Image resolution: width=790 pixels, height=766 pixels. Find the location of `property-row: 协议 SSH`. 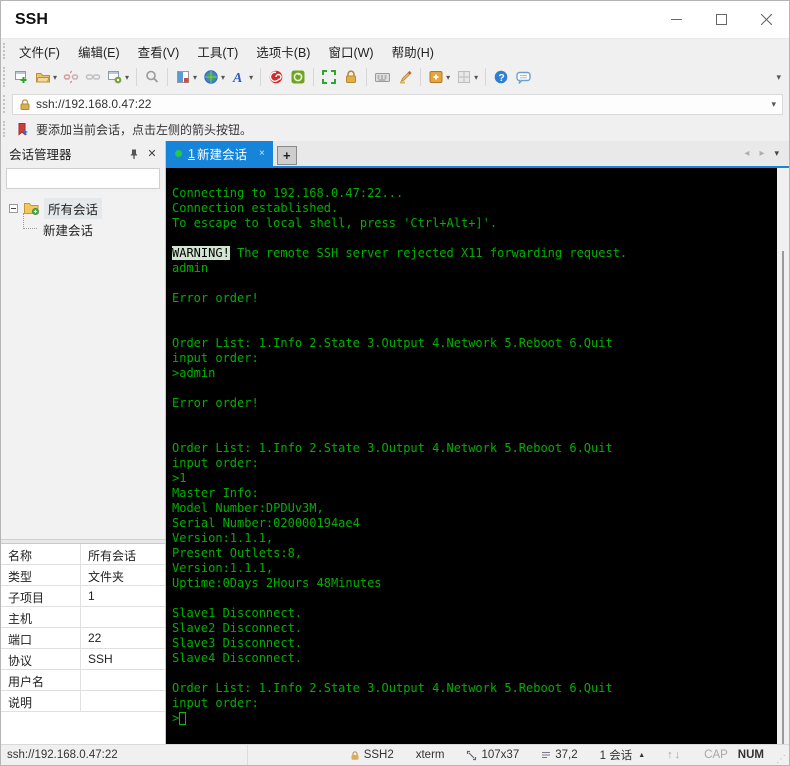

property-row: 协议 SSH is located at coordinates (83, 659).